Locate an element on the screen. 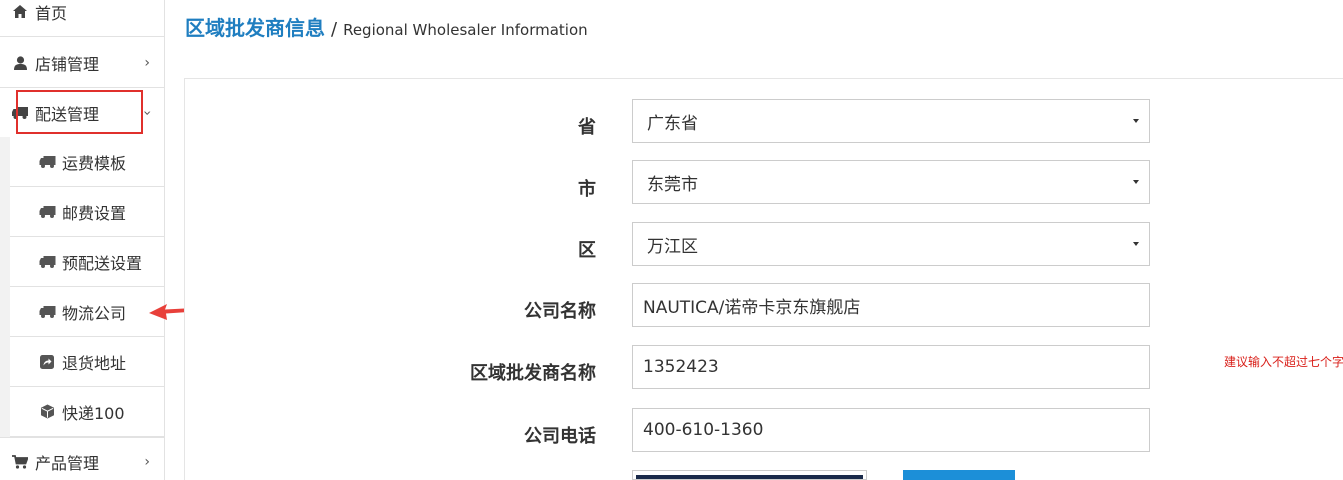  sidebar-item-label: 配送管理 is located at coordinates (67, 114).